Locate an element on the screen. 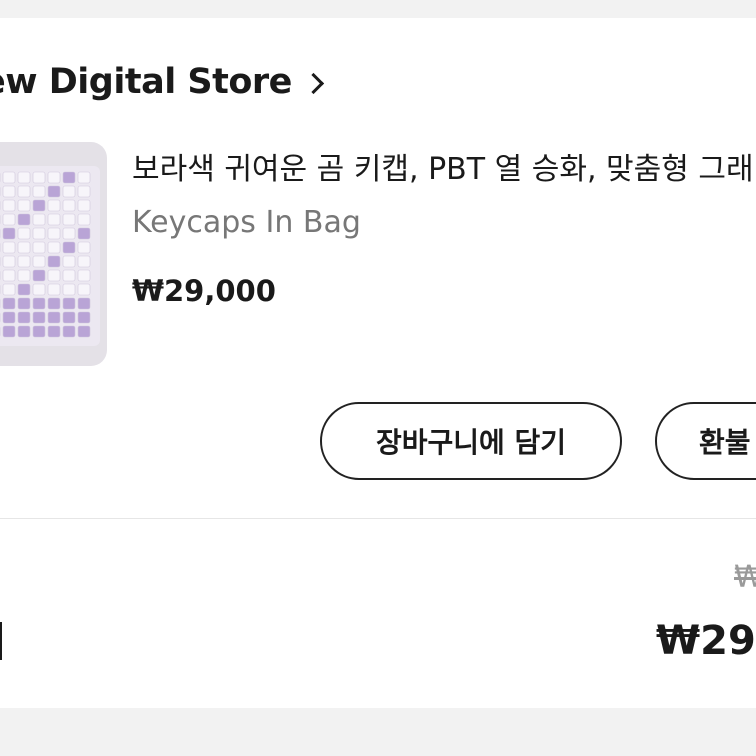 This screenshot has width=756, height=756. refund-button: 환불 is located at coordinates (705, 441).